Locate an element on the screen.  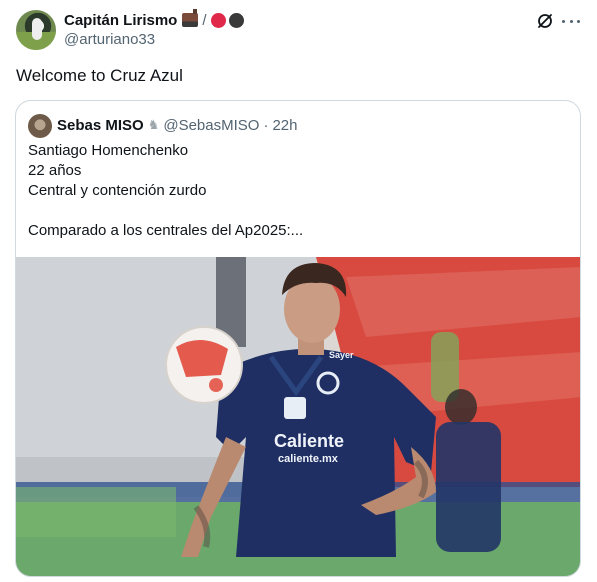
quoted-line: Santiago Homenchenko is located at coordinates (108, 150).